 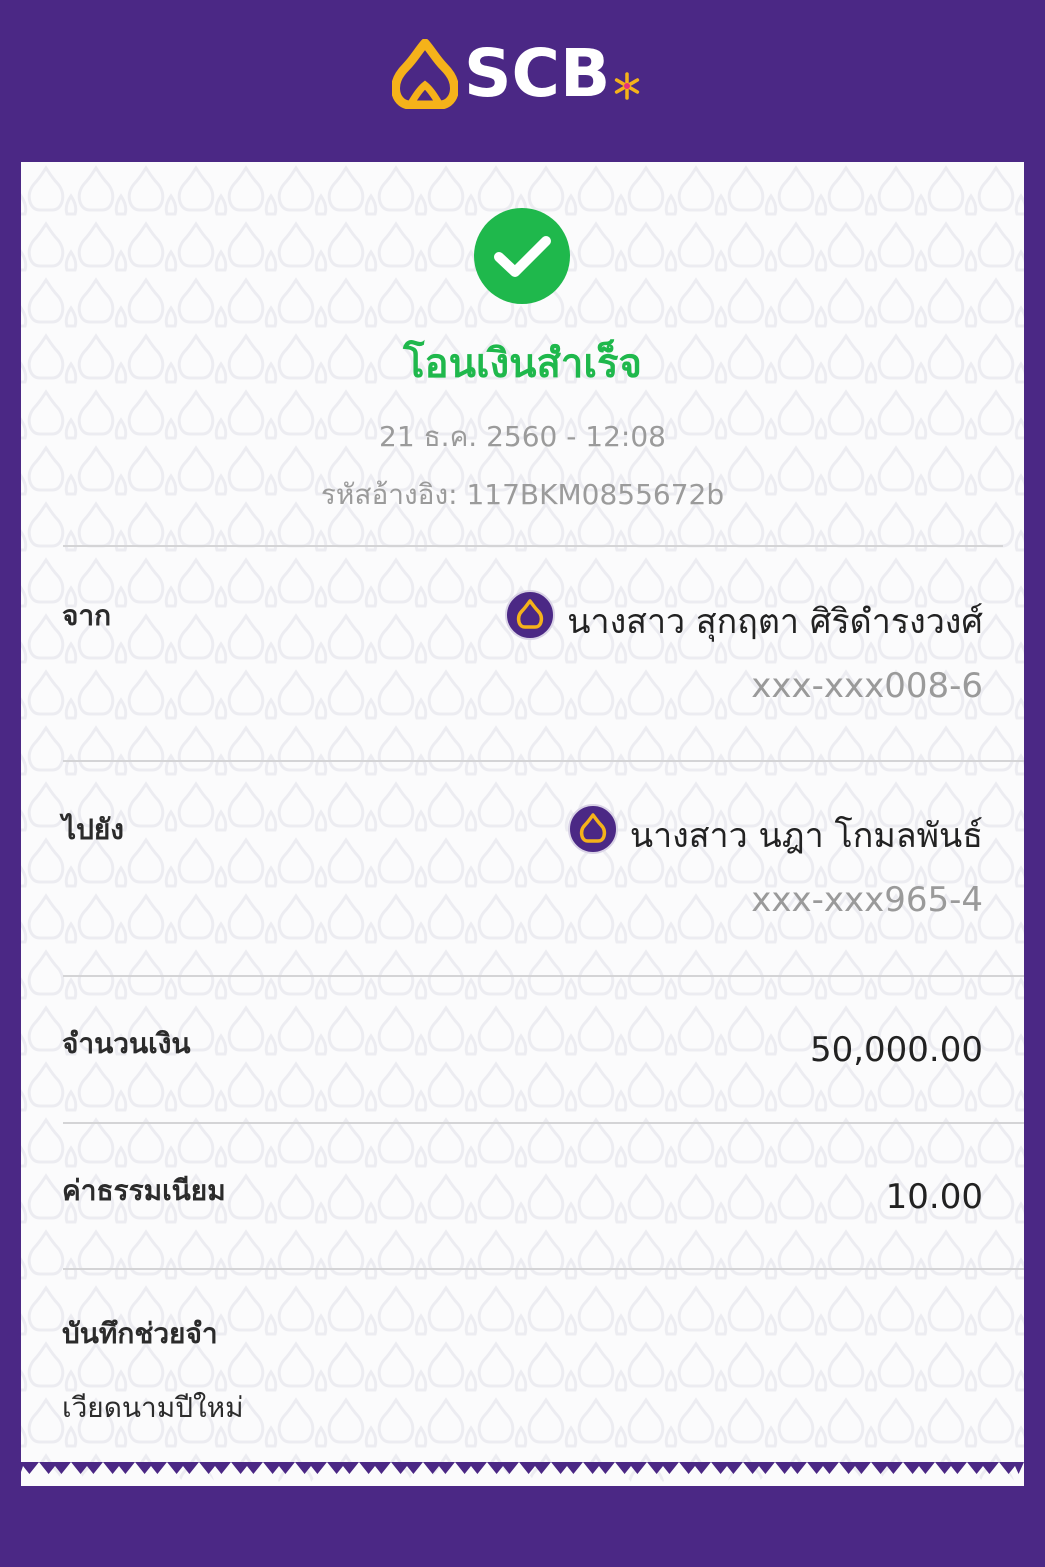 I want to click on to-name-row: นางสาว นฎา โกมลพันธ์, so click(x=775, y=832).